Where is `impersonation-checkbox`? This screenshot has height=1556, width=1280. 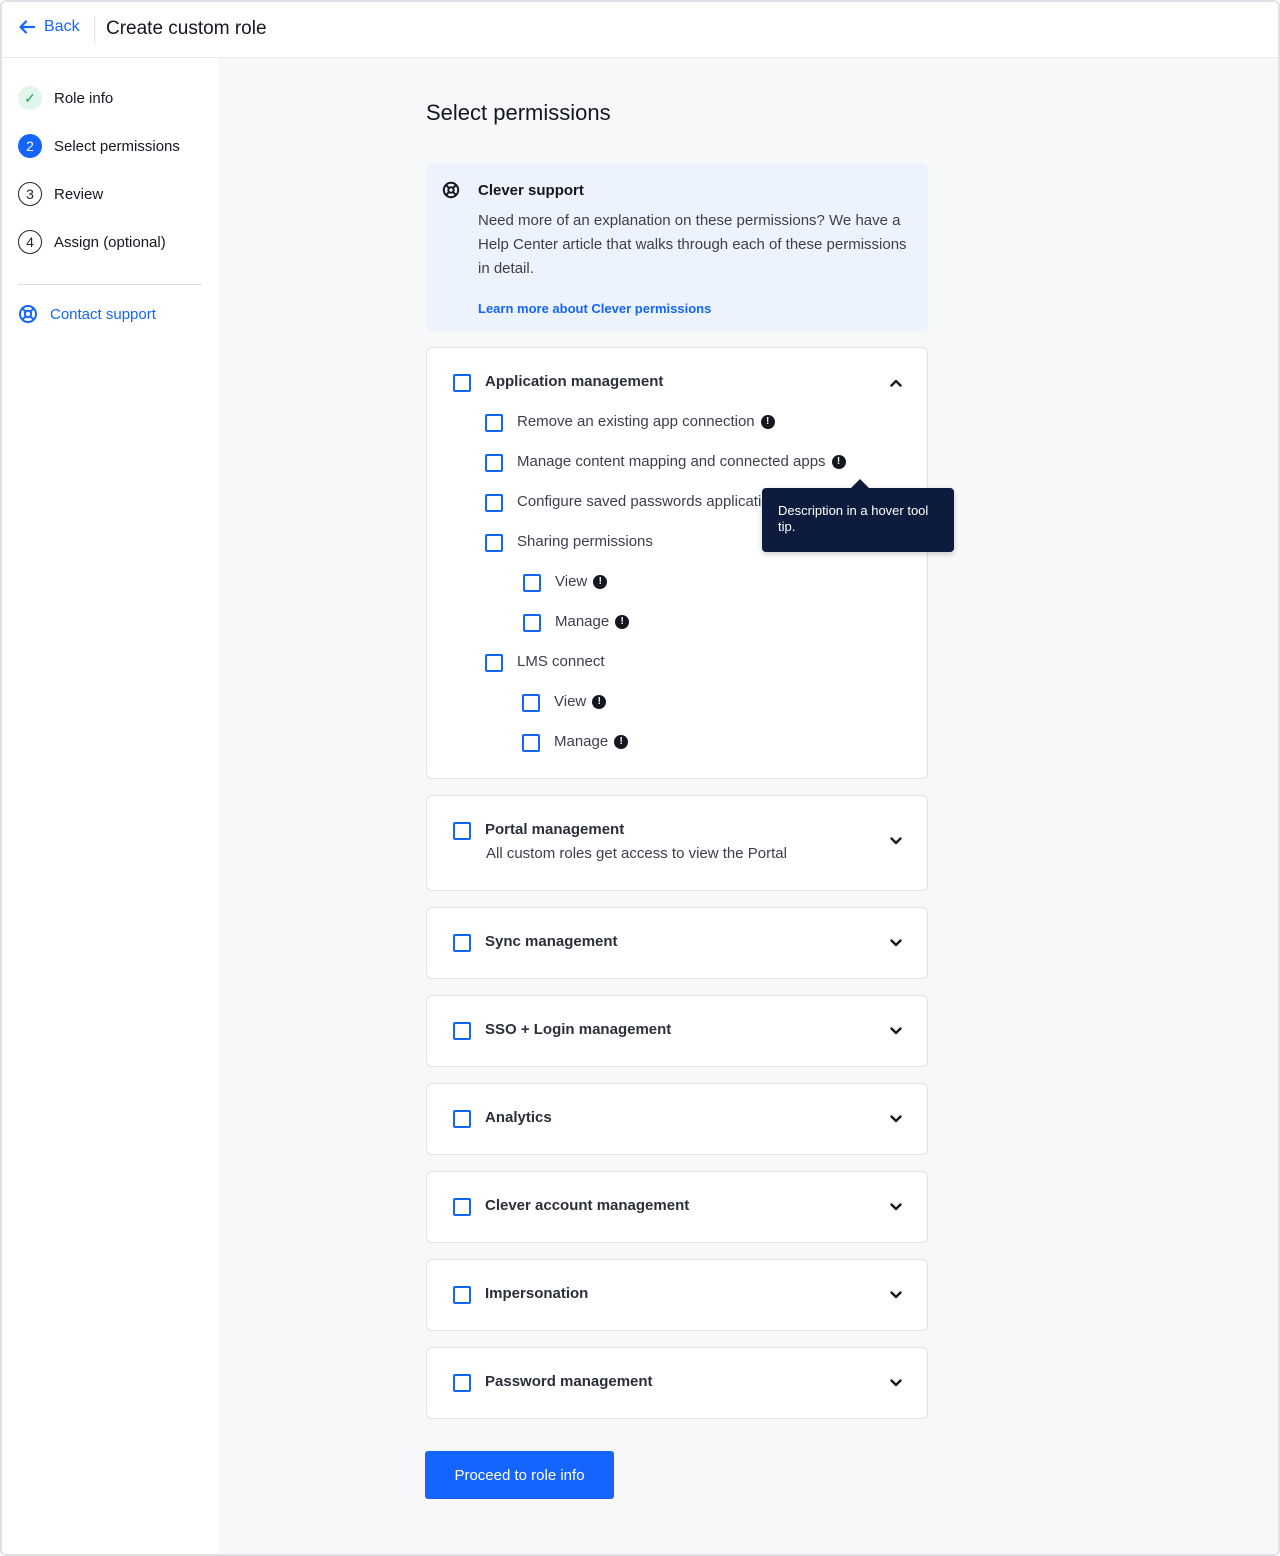 impersonation-checkbox is located at coordinates (462, 1295).